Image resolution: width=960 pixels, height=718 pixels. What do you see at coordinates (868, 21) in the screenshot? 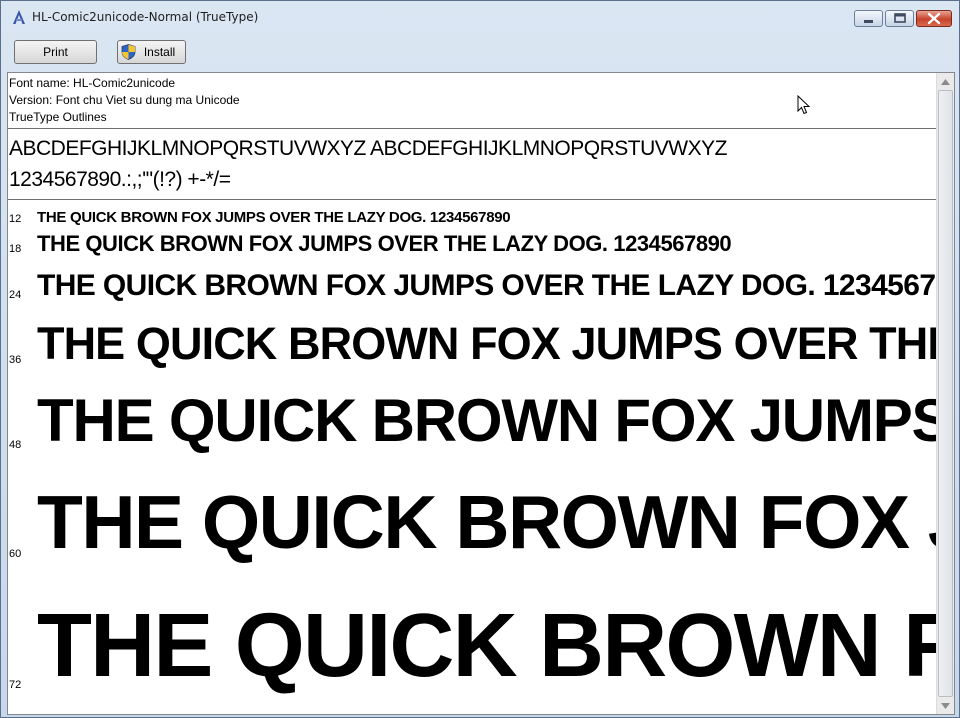
I see `minimize-icon` at bounding box center [868, 21].